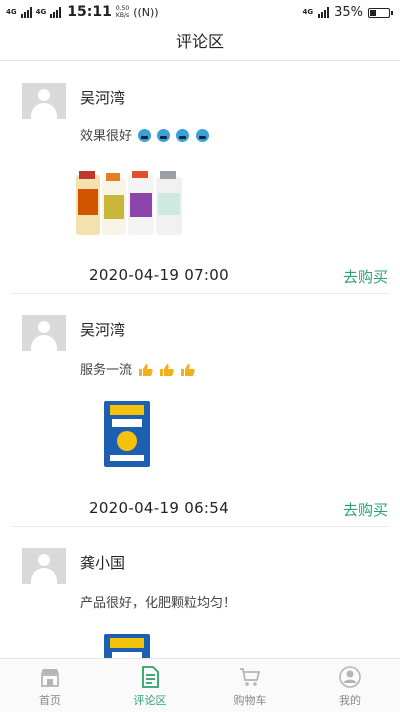 The image size is (400, 712). What do you see at coordinates (89, 12) in the screenshot?
I see `clock: 15:11` at bounding box center [89, 12].